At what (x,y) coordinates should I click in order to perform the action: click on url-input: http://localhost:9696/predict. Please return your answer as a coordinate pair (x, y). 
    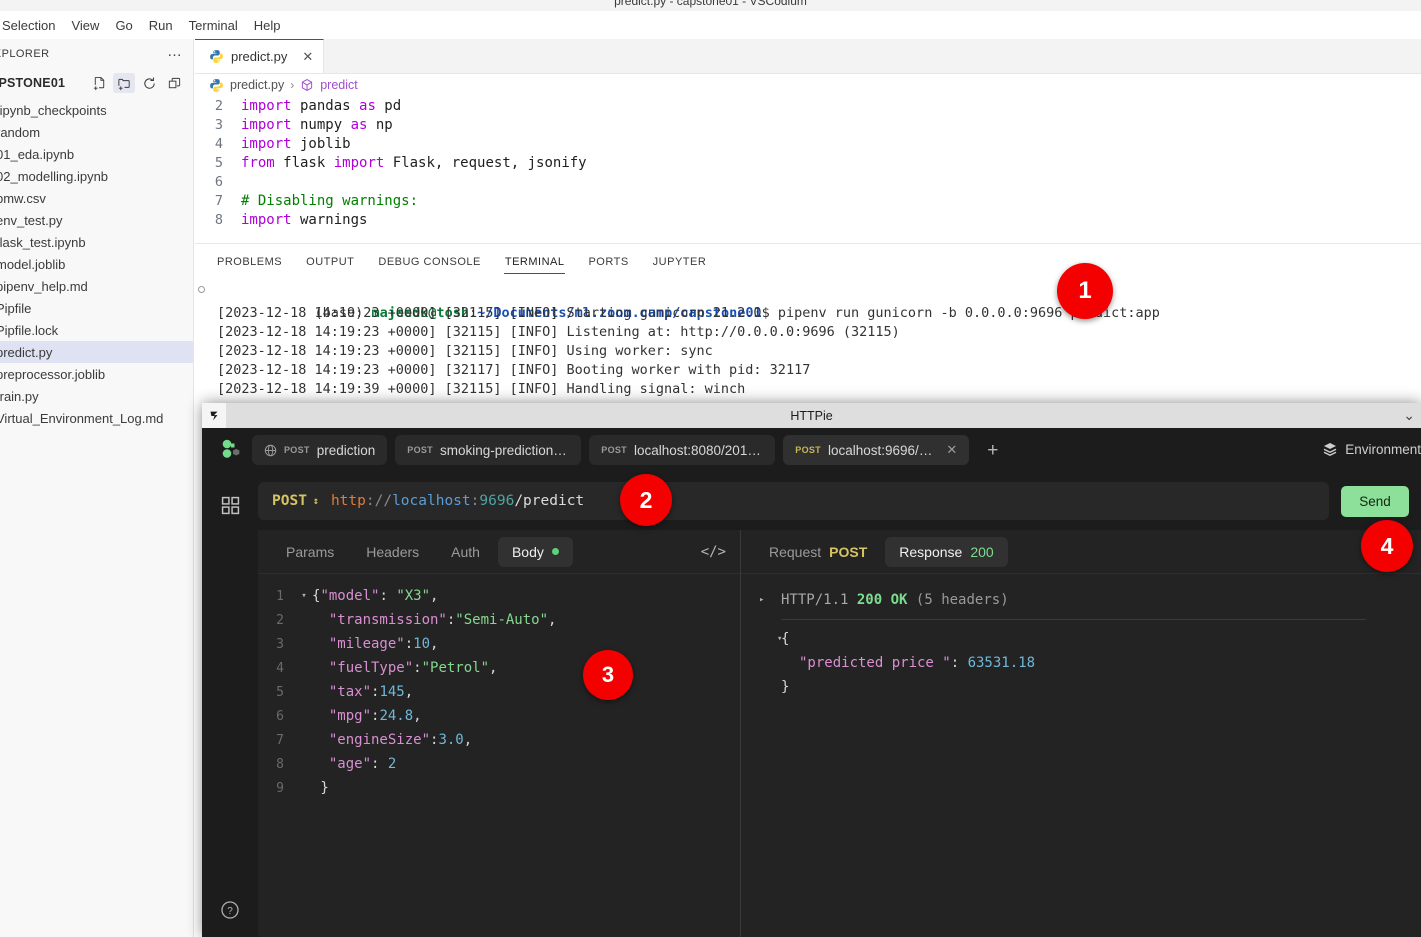
    Looking at the image, I should click on (457, 501).